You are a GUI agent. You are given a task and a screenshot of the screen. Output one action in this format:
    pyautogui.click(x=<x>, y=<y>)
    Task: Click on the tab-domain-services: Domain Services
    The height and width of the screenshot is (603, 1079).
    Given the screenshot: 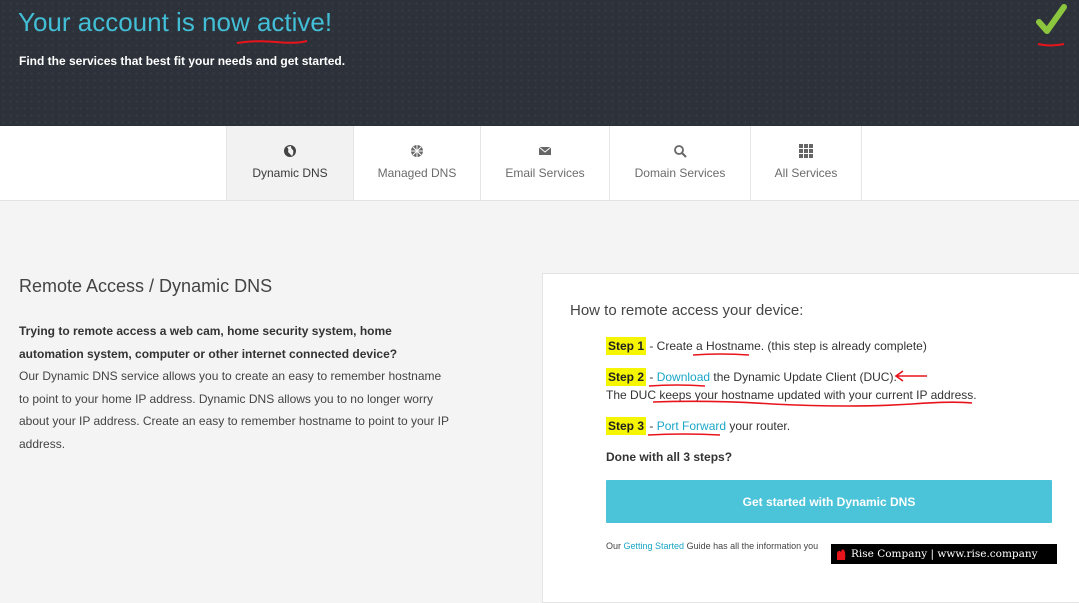 What is the action you would take?
    pyautogui.click(x=679, y=163)
    